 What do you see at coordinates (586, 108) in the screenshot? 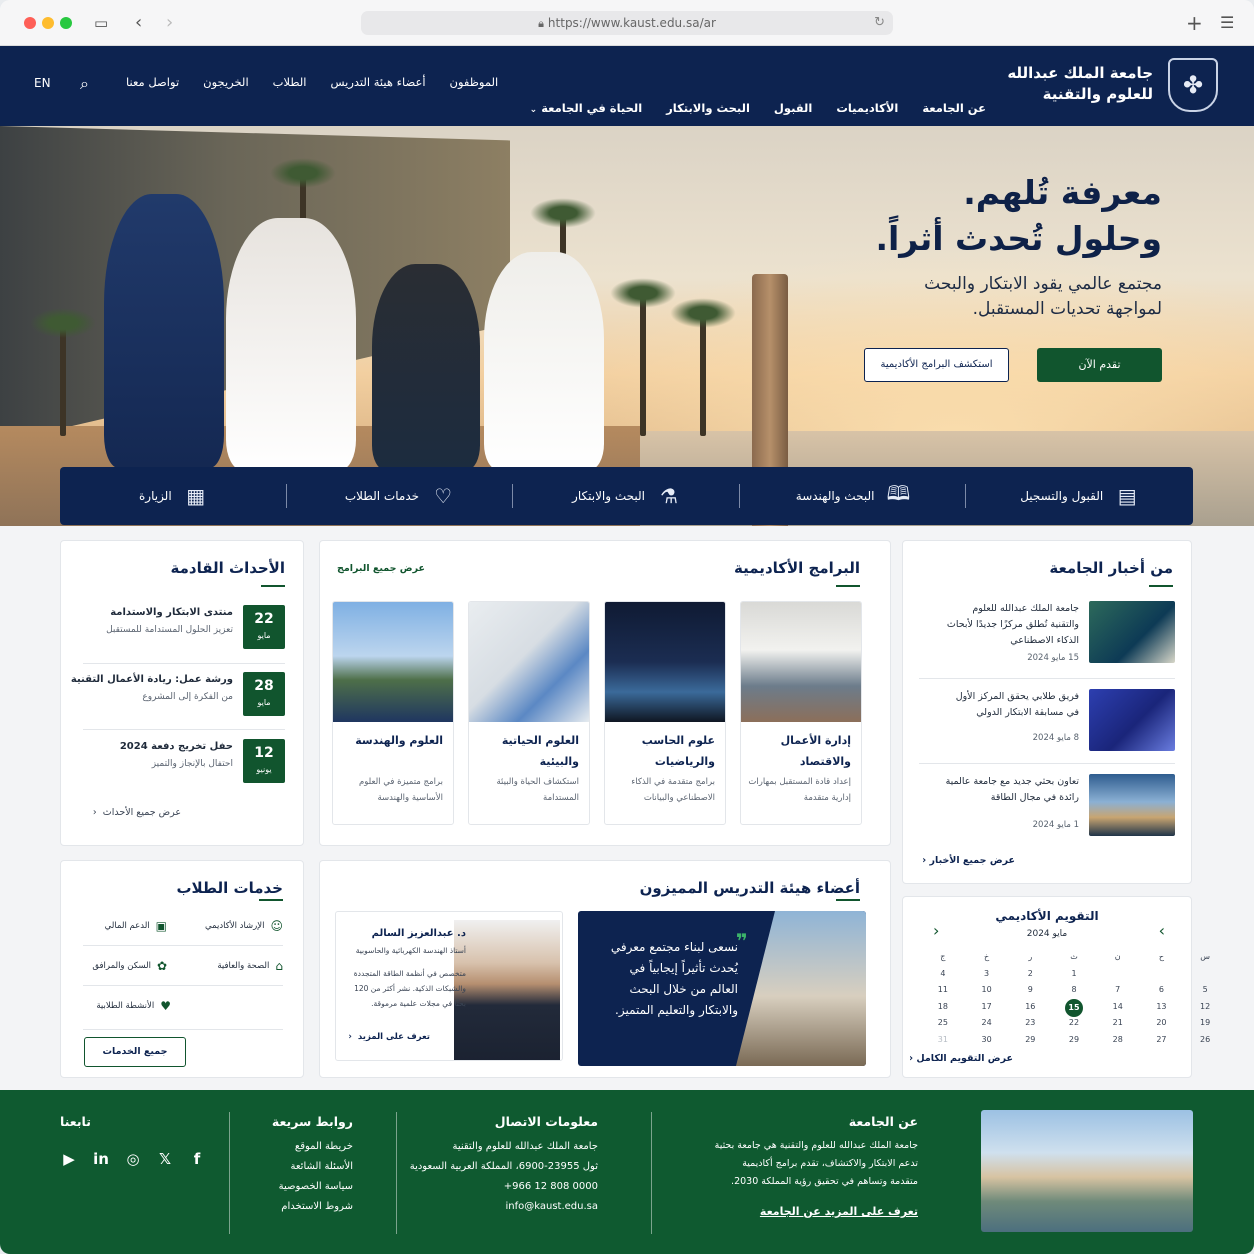
I see `nav-campus-life: الحياة في الجامعة ⌄` at bounding box center [586, 108].